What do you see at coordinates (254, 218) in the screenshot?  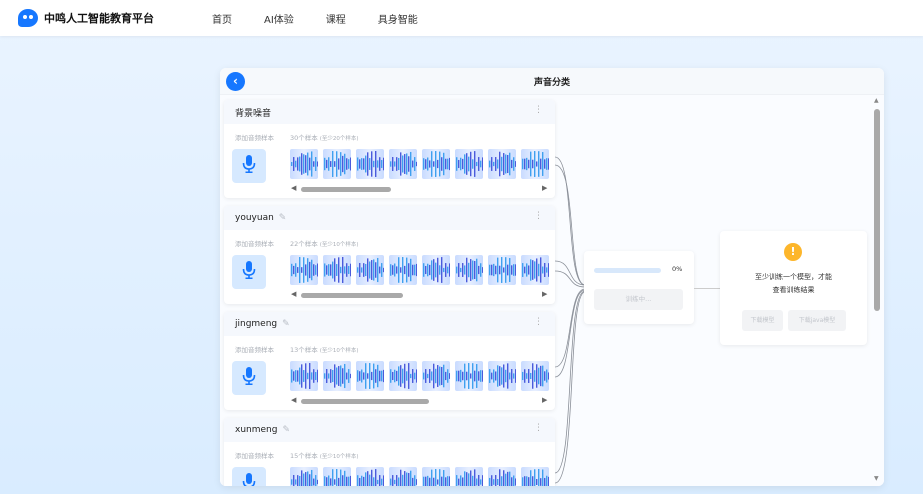 I see `class-name: youyuan` at bounding box center [254, 218].